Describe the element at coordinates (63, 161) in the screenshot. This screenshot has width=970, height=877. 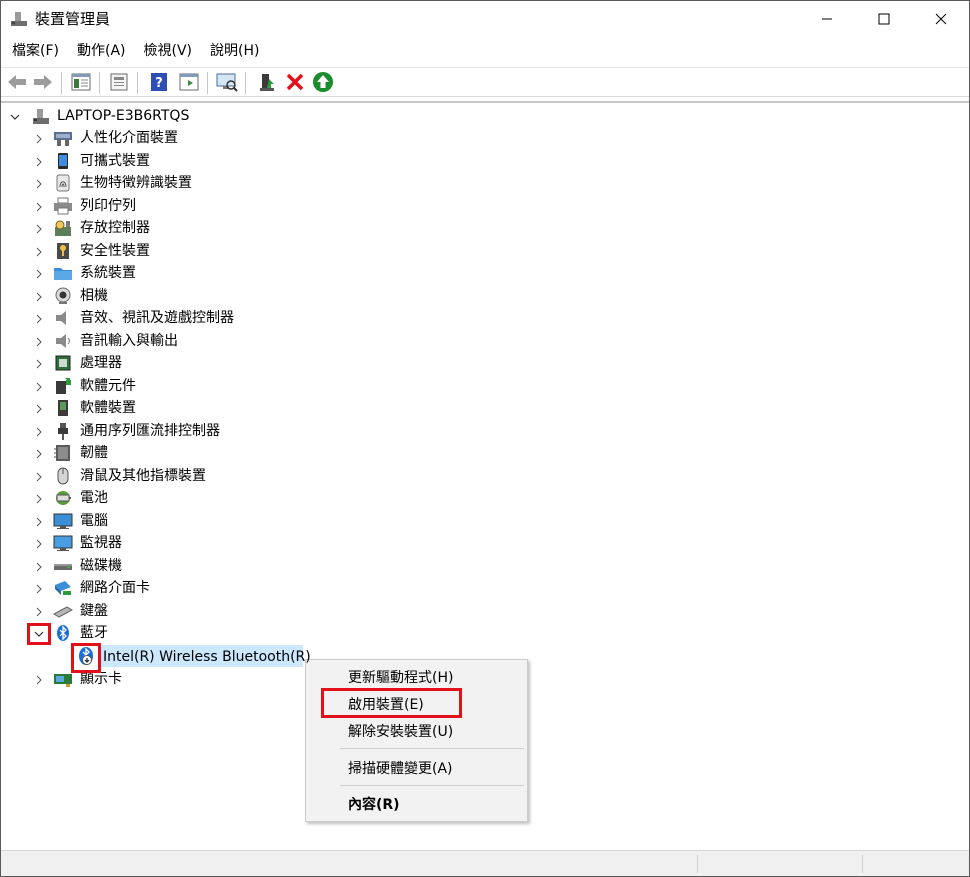
I see `portable-device-icon` at that location.